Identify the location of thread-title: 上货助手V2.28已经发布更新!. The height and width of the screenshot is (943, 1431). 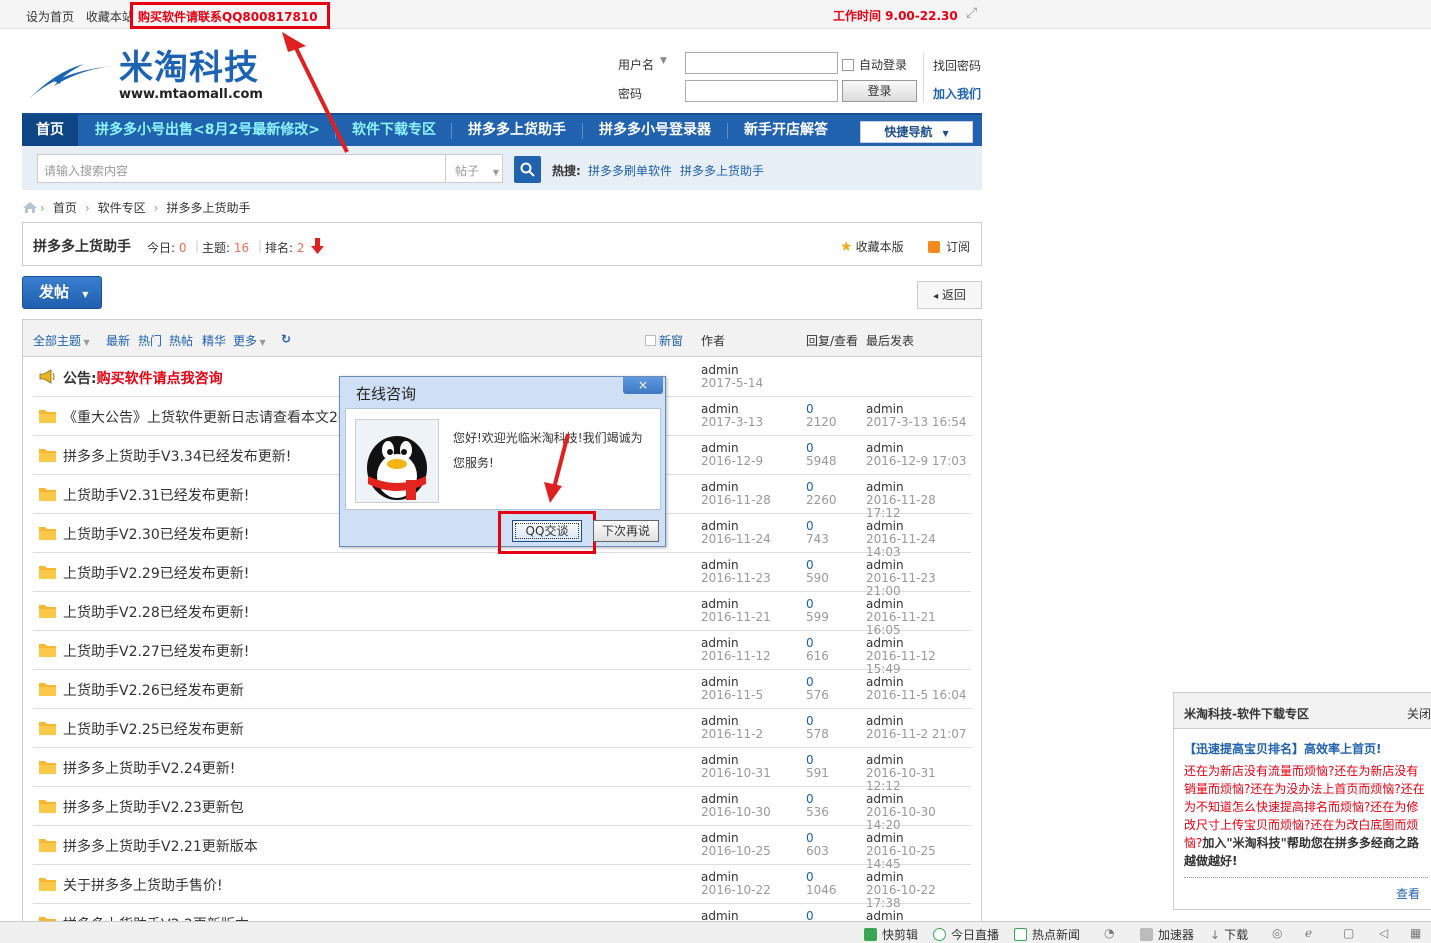
(156, 612).